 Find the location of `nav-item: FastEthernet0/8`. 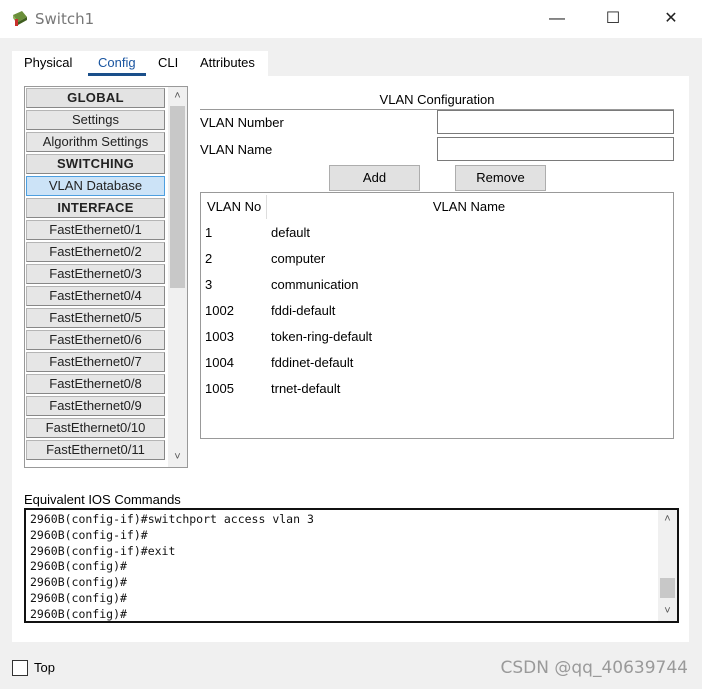

nav-item: FastEthernet0/8 is located at coordinates (95, 384).